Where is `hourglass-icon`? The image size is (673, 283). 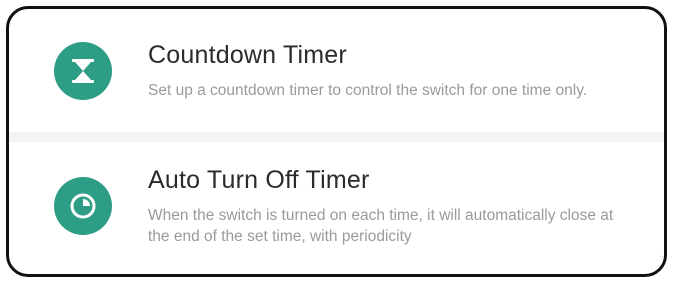
hourglass-icon is located at coordinates (83, 70).